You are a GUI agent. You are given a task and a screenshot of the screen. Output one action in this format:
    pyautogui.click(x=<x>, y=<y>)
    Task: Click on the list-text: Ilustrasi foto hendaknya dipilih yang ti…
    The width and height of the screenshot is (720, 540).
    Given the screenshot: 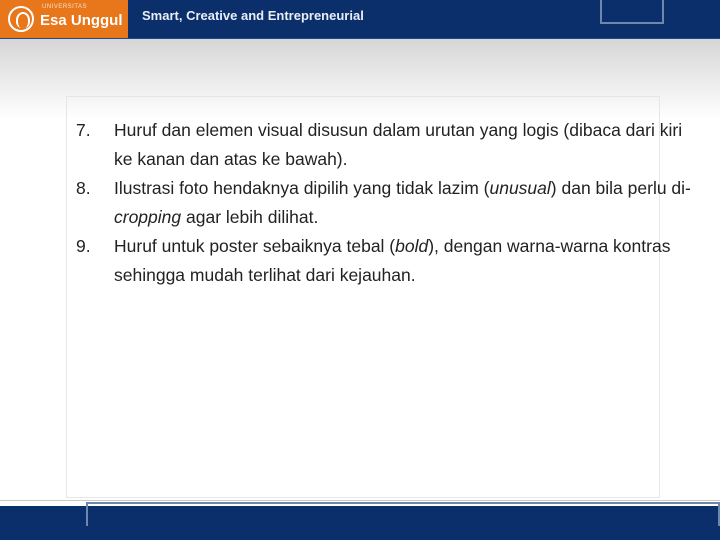 What is the action you would take?
    pyautogui.click(x=302, y=188)
    